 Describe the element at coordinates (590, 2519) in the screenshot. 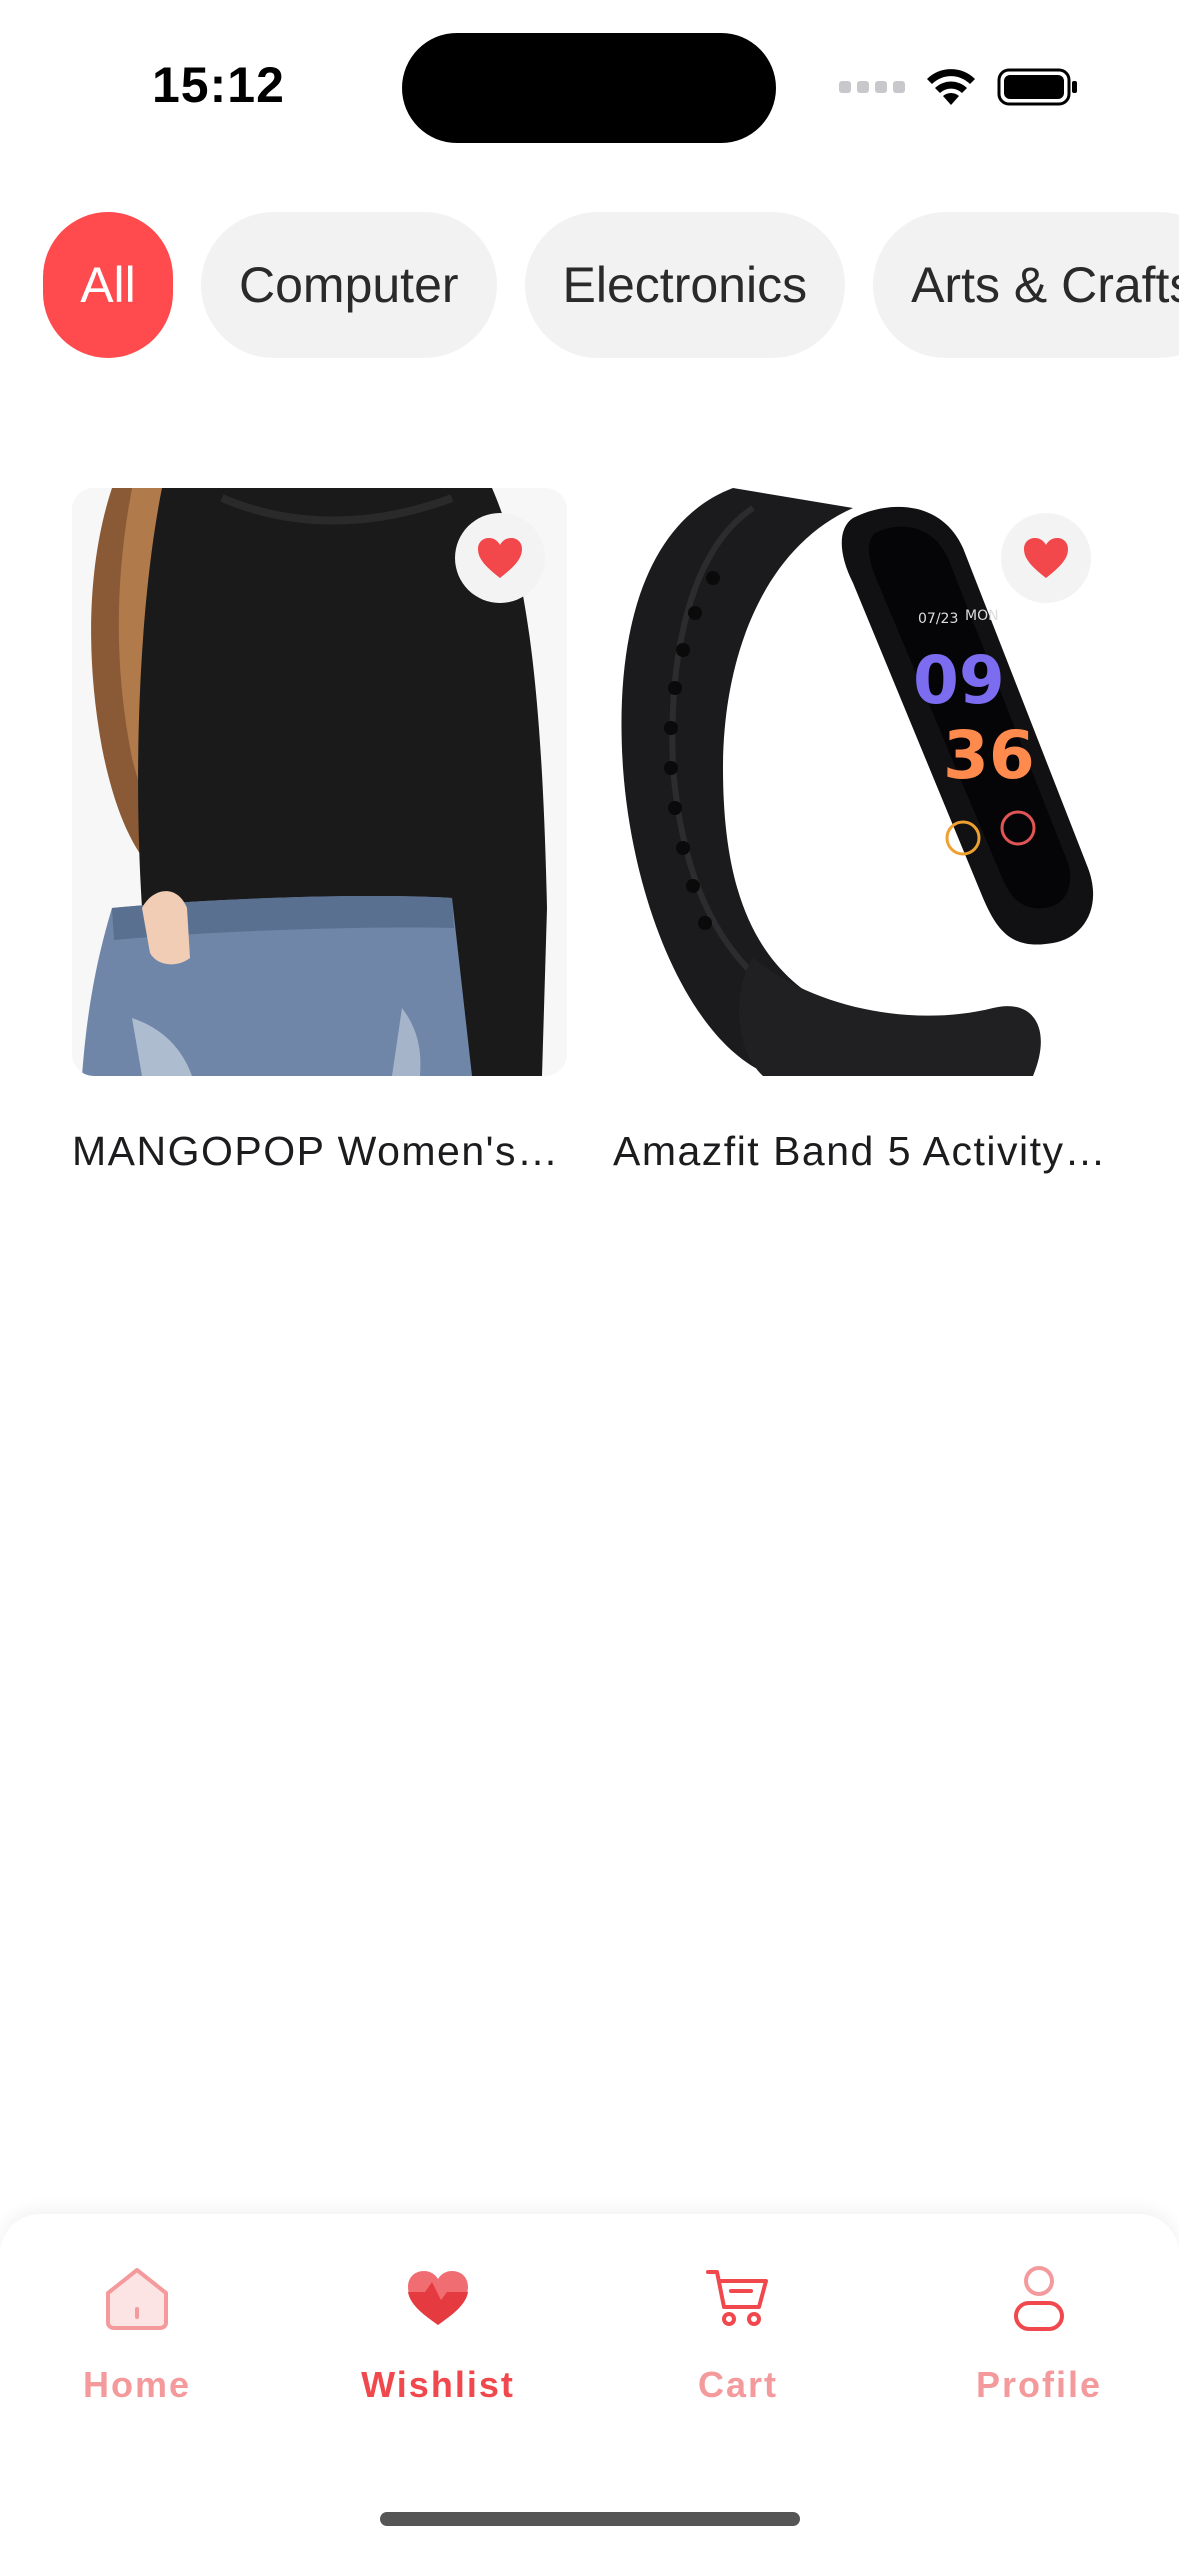

I see `home-indicator` at that location.